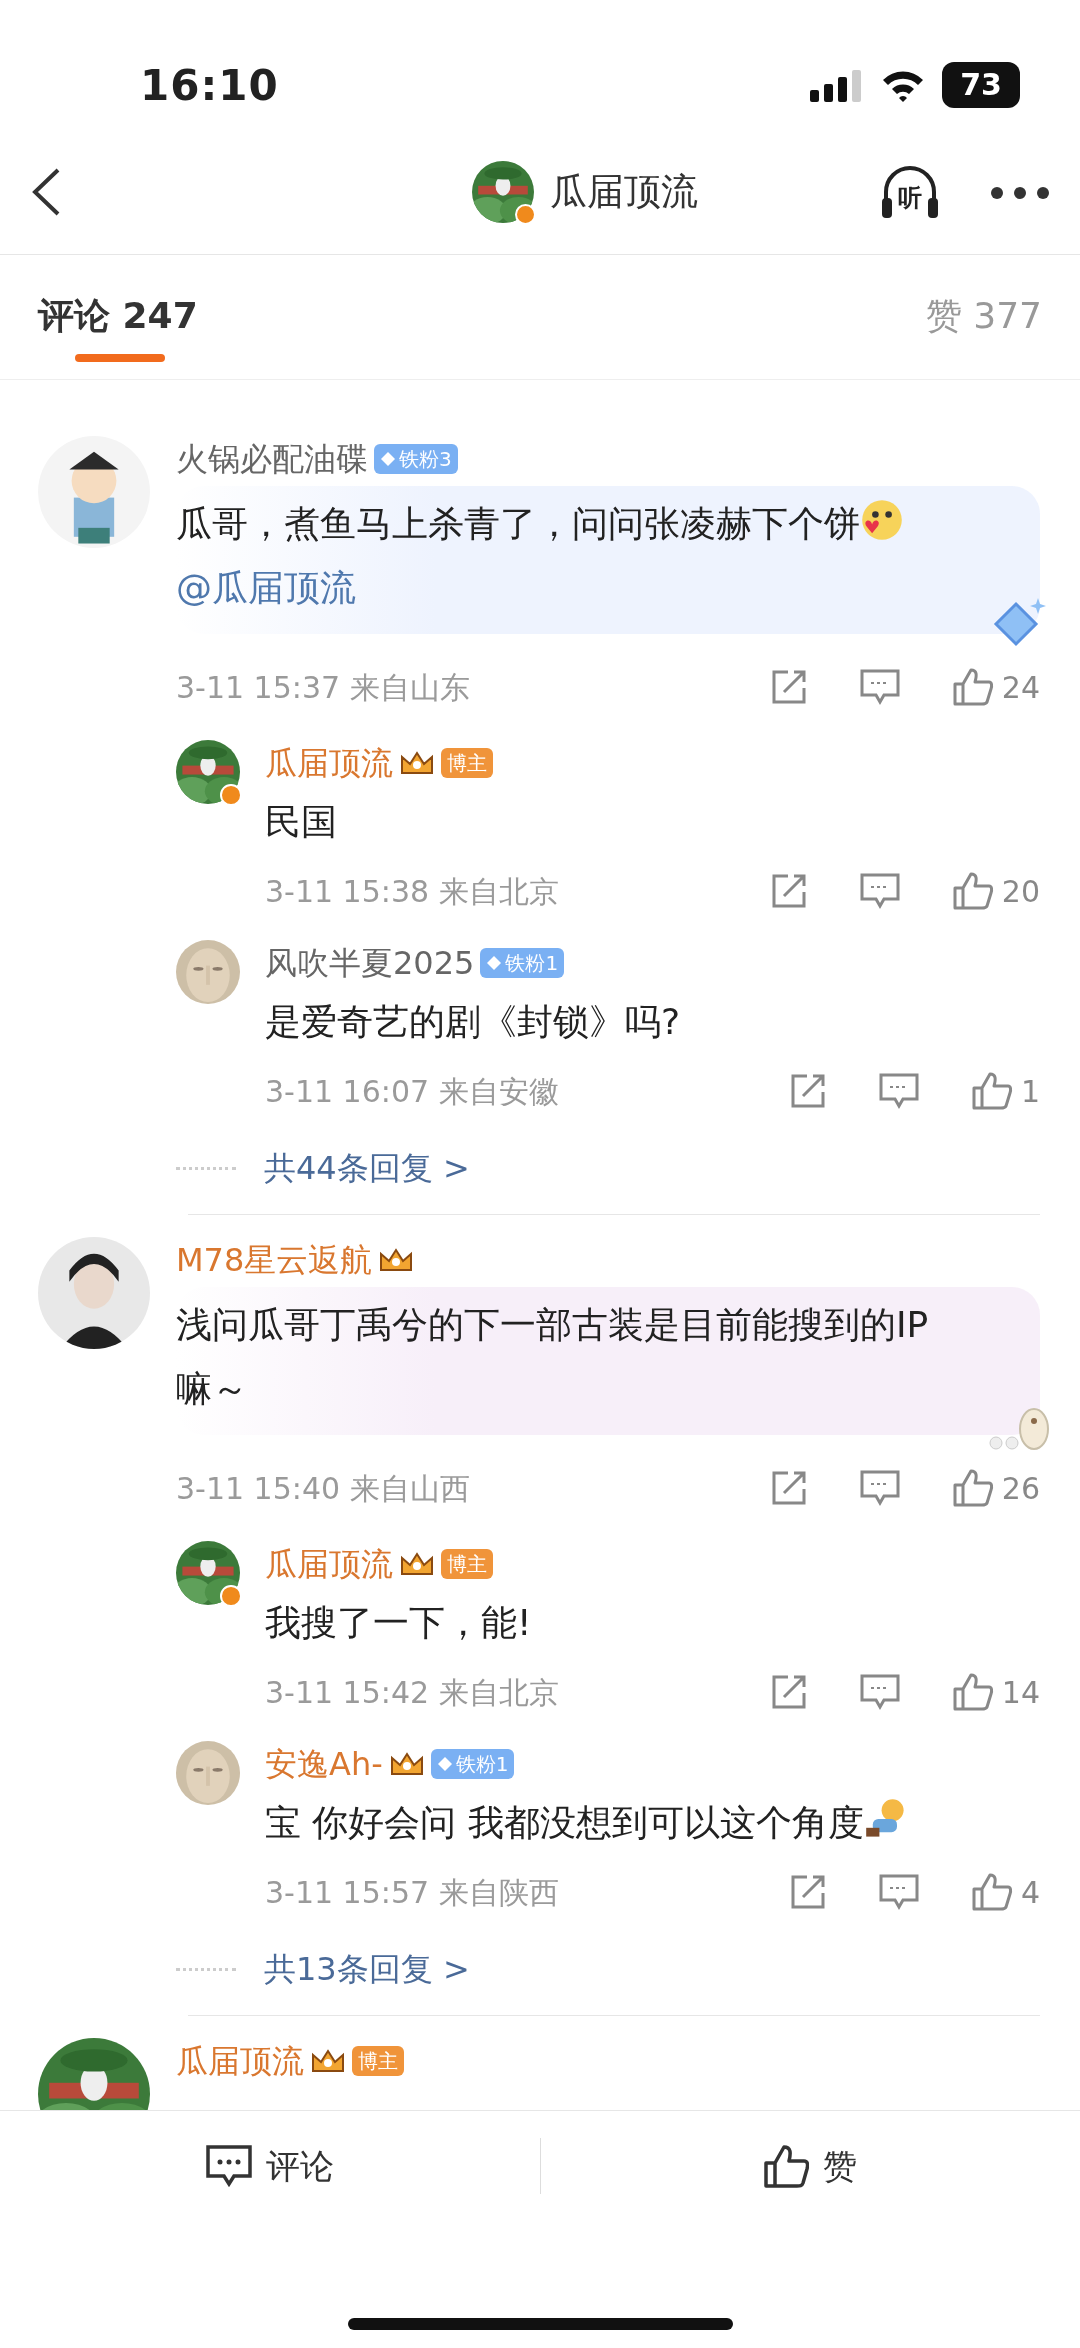 Image resolution: width=1080 pixels, height=2348 pixels. Describe the element at coordinates (367, 1168) in the screenshot. I see `more-replies-link: 共44条回复 >` at that location.